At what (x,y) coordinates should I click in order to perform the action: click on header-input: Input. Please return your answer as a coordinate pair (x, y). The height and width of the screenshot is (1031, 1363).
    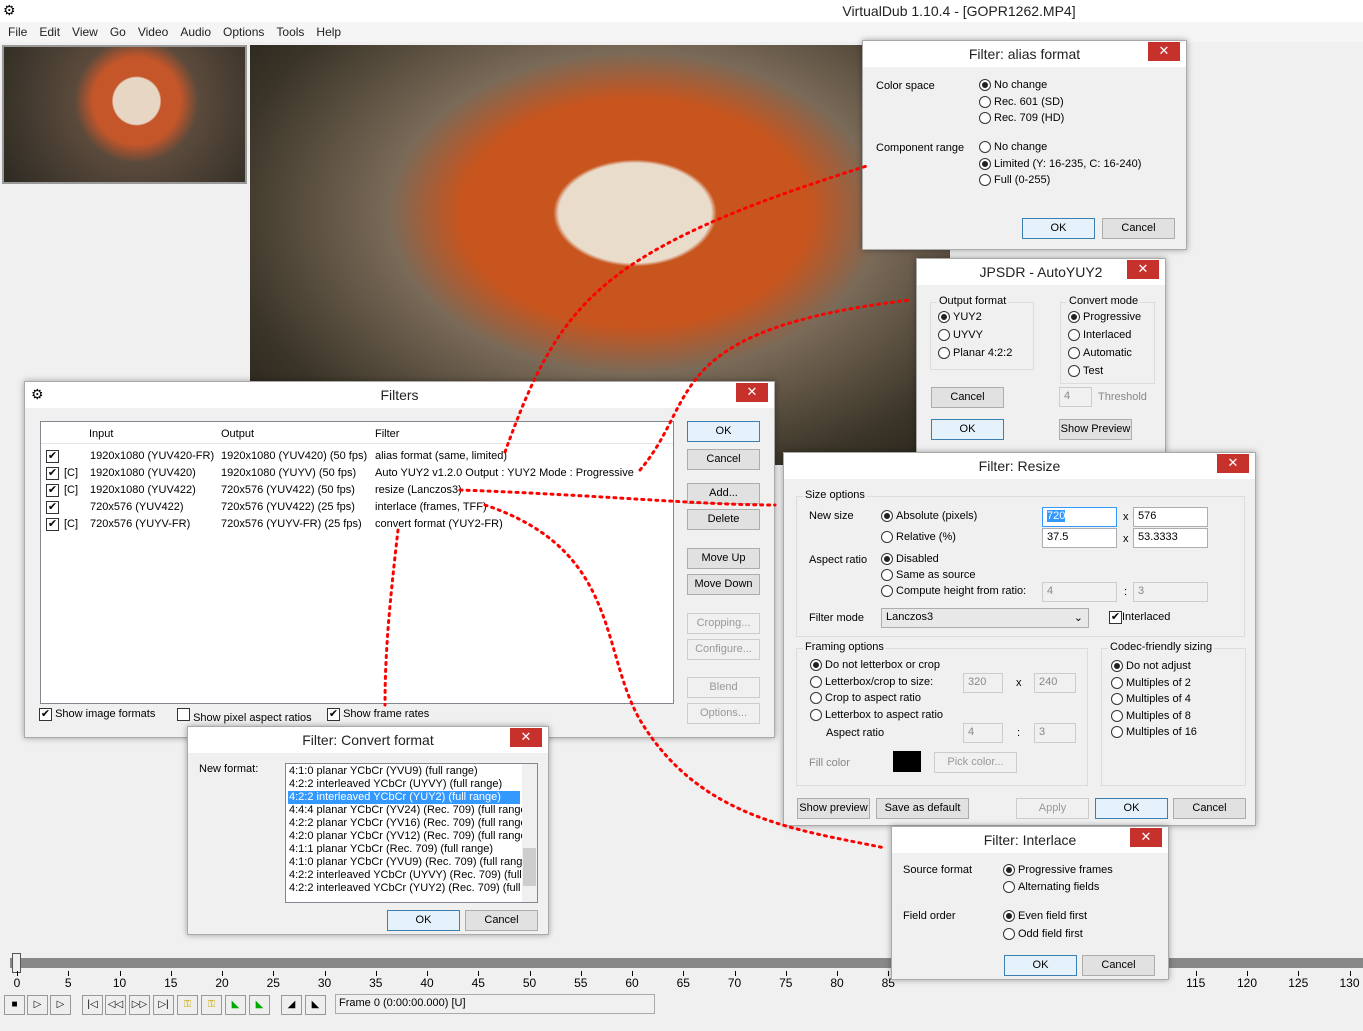
    Looking at the image, I should click on (101, 434).